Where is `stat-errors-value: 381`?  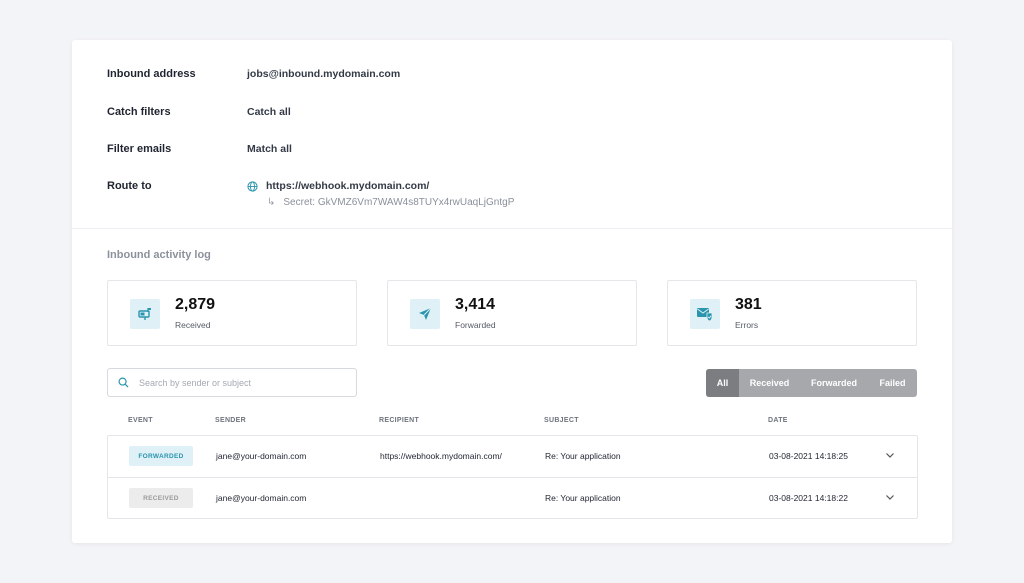 stat-errors-value: 381 is located at coordinates (748, 304).